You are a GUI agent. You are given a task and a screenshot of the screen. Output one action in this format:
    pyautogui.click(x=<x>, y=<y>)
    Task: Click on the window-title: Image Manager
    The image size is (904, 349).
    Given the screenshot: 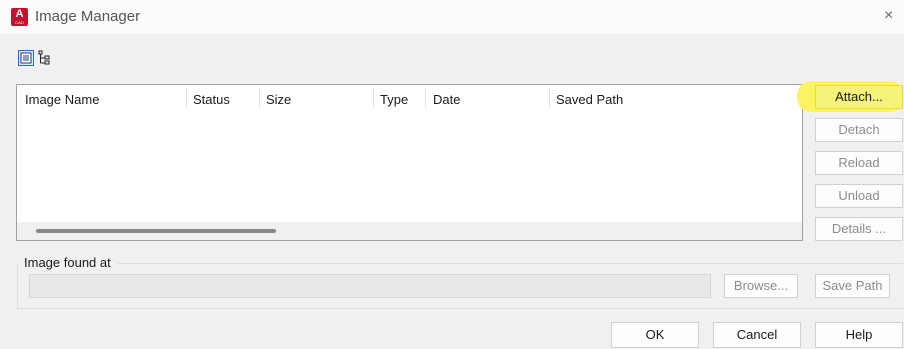 What is the action you would take?
    pyautogui.click(x=88, y=16)
    